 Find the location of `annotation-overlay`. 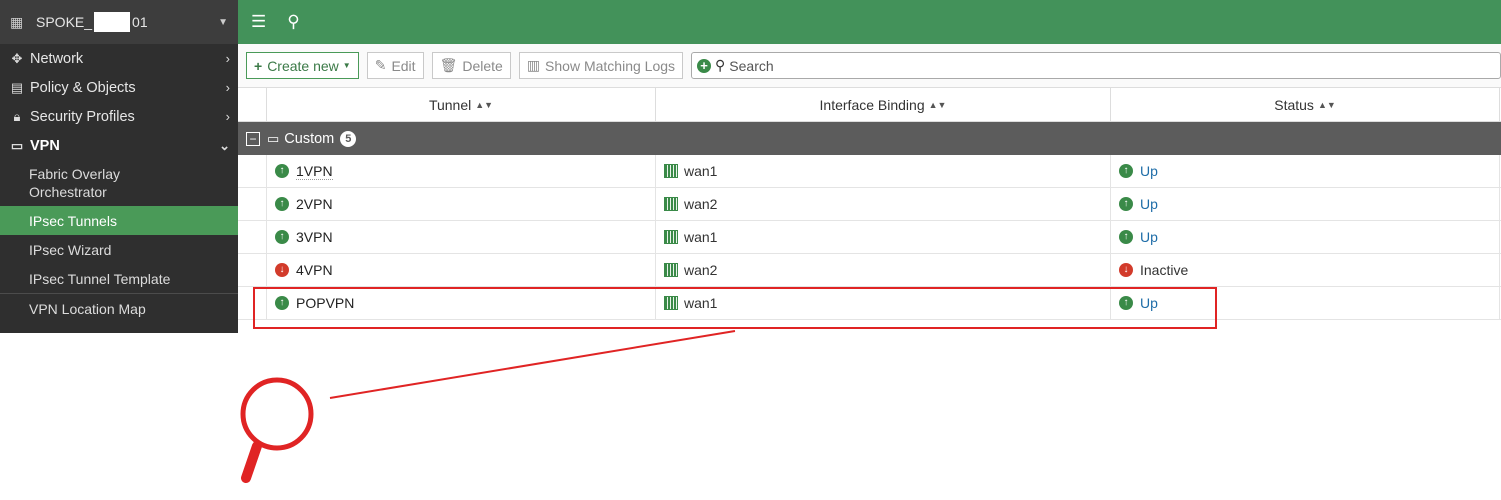

annotation-overlay is located at coordinates (488, 406).